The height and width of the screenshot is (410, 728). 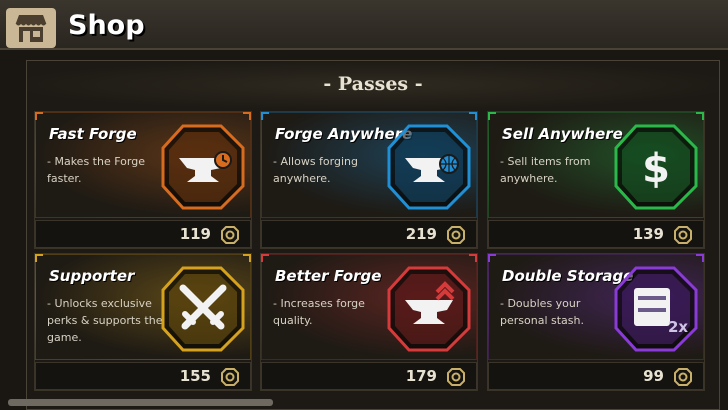 I want to click on card-title: Fast Forge, so click(x=93, y=134).